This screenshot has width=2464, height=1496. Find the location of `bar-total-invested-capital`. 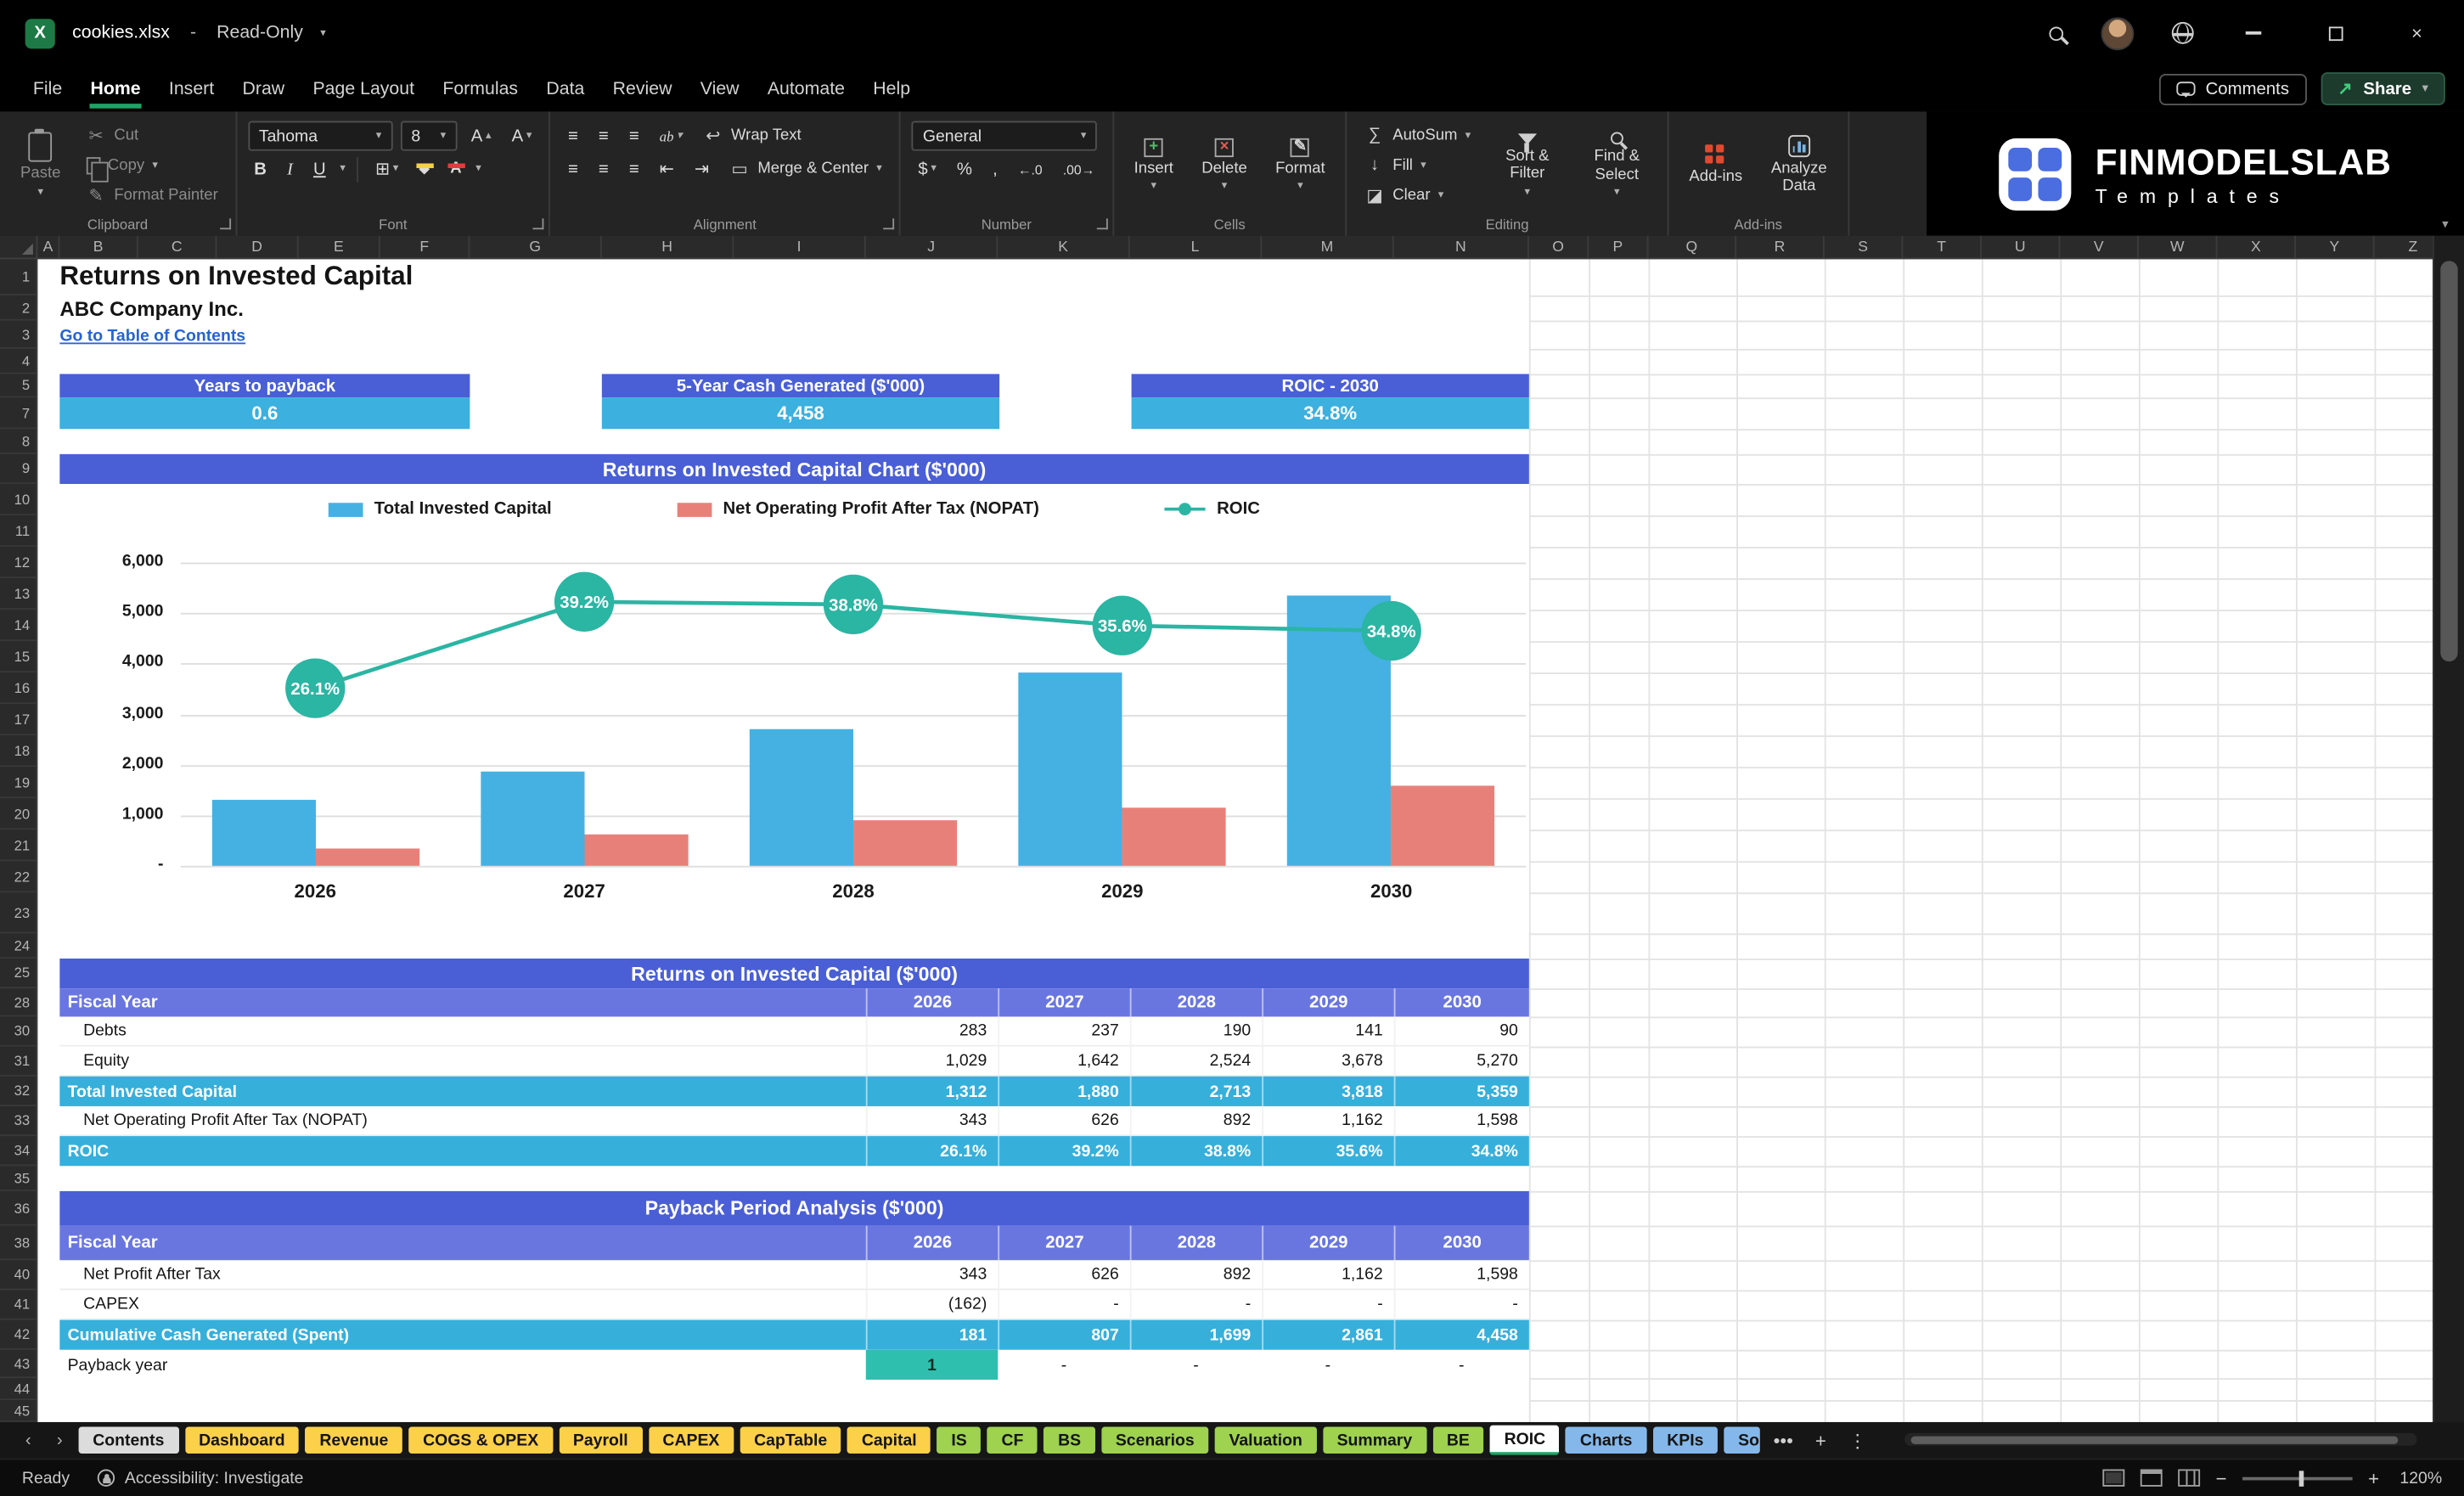

bar-total-invested-capital is located at coordinates (263, 832).